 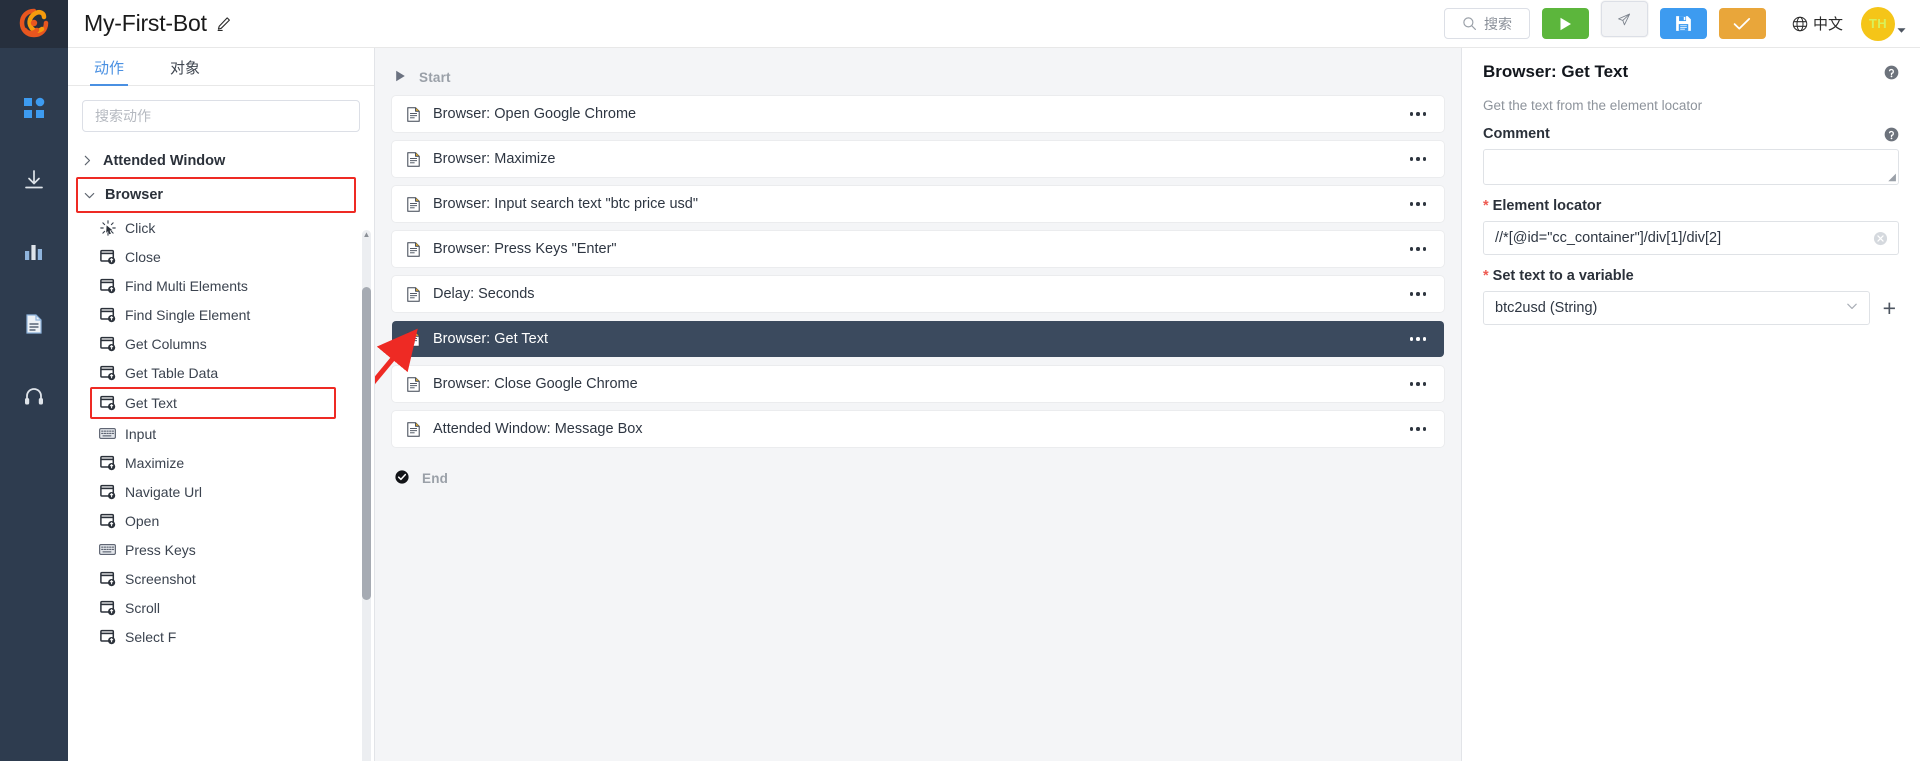 What do you see at coordinates (87, 160) in the screenshot?
I see `chevron-right-icon` at bounding box center [87, 160].